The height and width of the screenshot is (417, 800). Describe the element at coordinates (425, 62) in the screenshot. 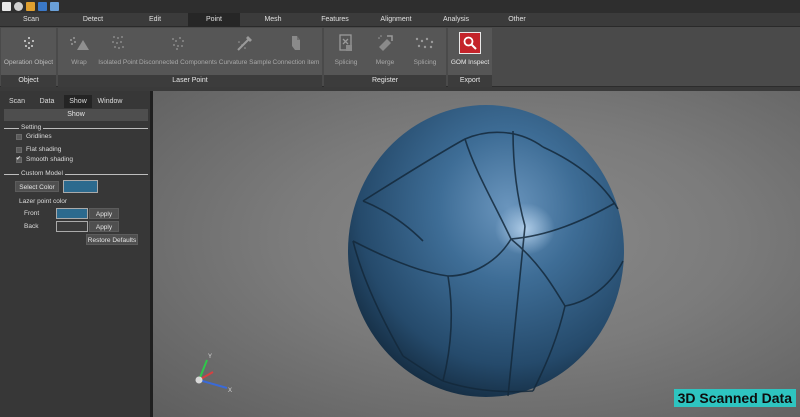

I see `splicing-points-label: Splicing` at that location.